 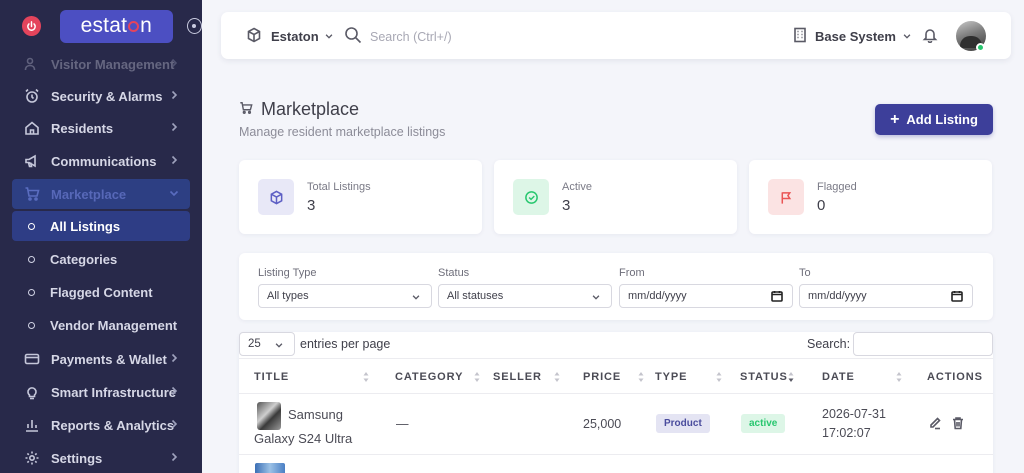 I want to click on status-value: All statuses, so click(x=475, y=296).